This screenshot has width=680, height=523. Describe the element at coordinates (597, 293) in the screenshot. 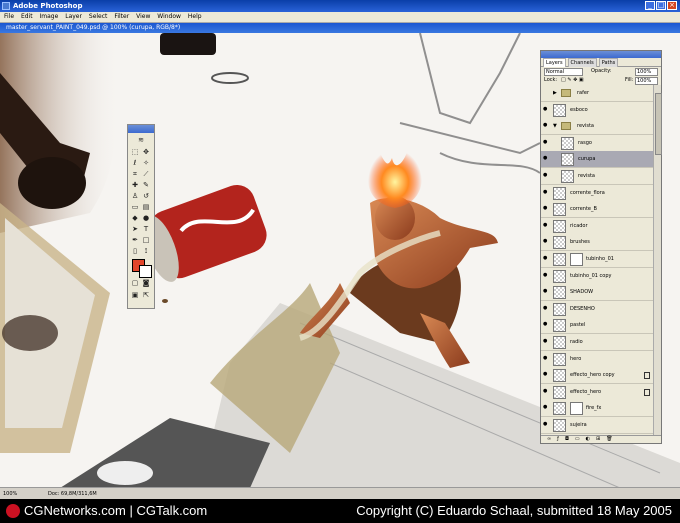

I see `layer-row: ● SHADOW` at that location.